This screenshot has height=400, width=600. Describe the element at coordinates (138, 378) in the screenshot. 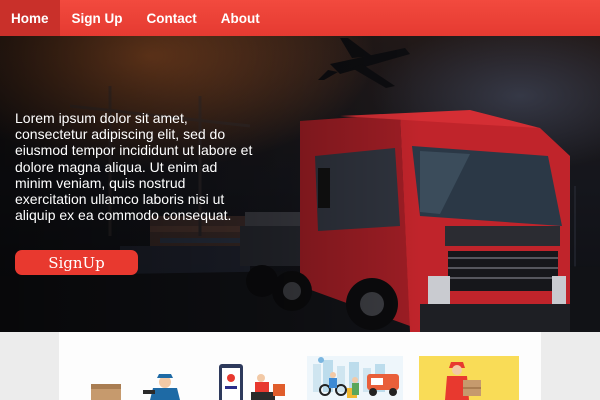

I see `service-box-delivery-image` at that location.